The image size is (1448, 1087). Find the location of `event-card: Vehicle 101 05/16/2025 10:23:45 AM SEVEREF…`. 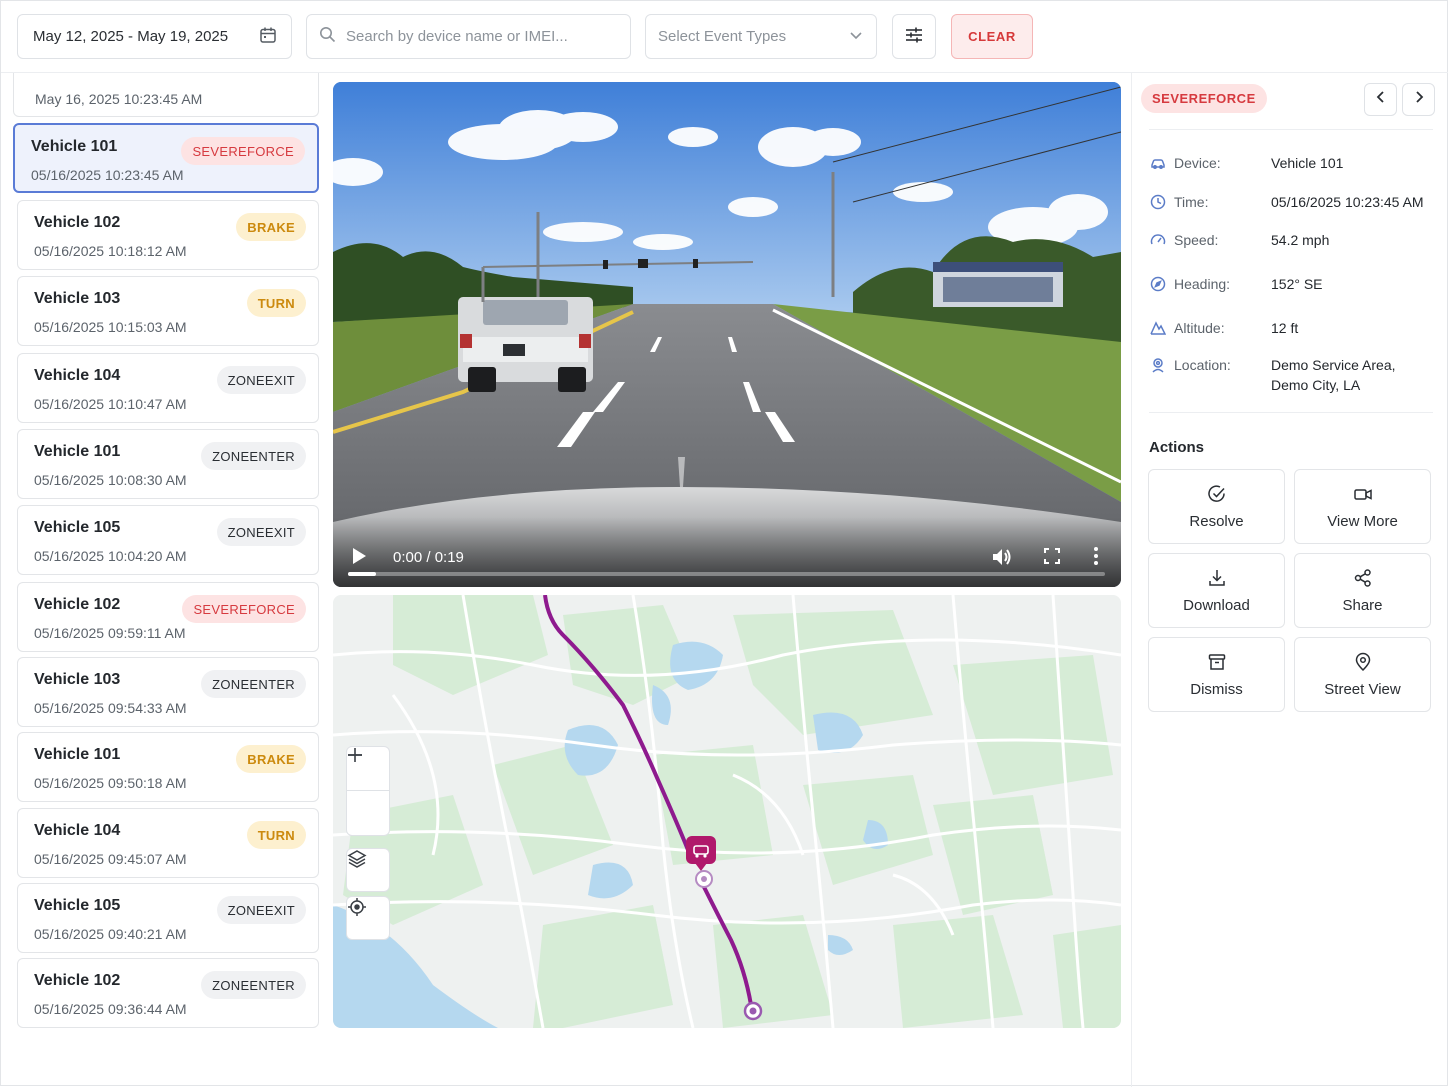

event-card: Vehicle 101 05/16/2025 10:23:45 AM SEVEREF… is located at coordinates (166, 158).